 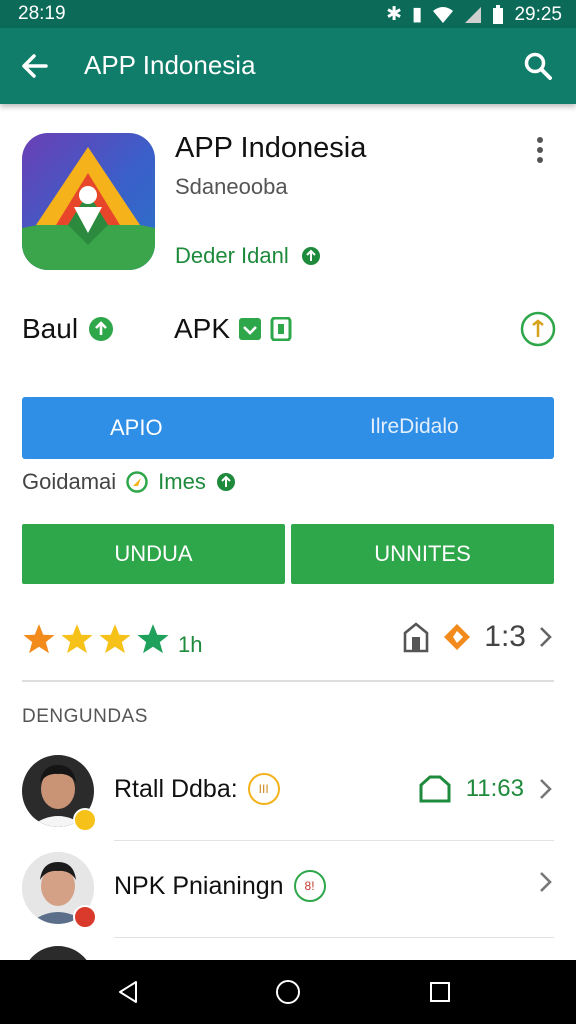 What do you see at coordinates (101, 329) in the screenshot?
I see `check-icon` at bounding box center [101, 329].